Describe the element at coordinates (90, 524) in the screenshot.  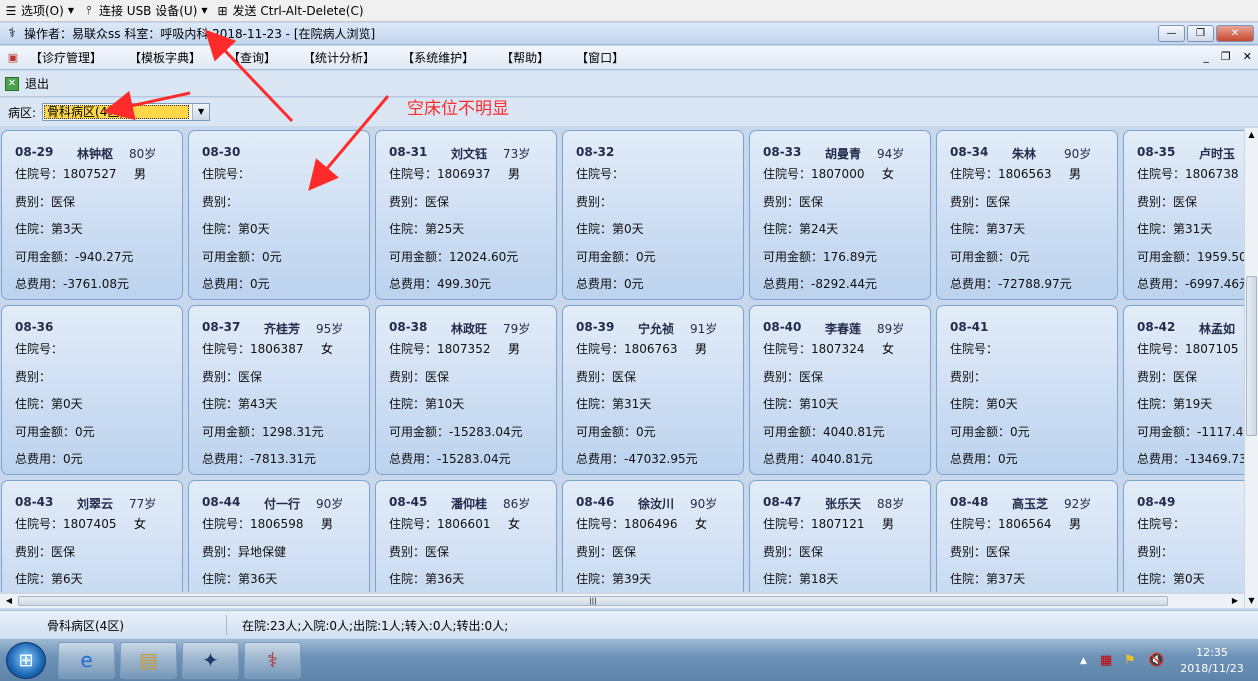
I see `inpatient-no-value: 1807405` at that location.